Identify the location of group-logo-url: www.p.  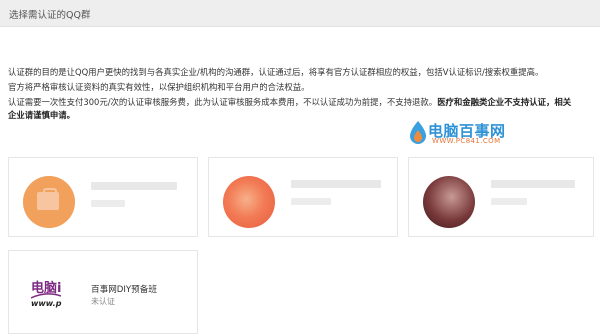
(46, 303).